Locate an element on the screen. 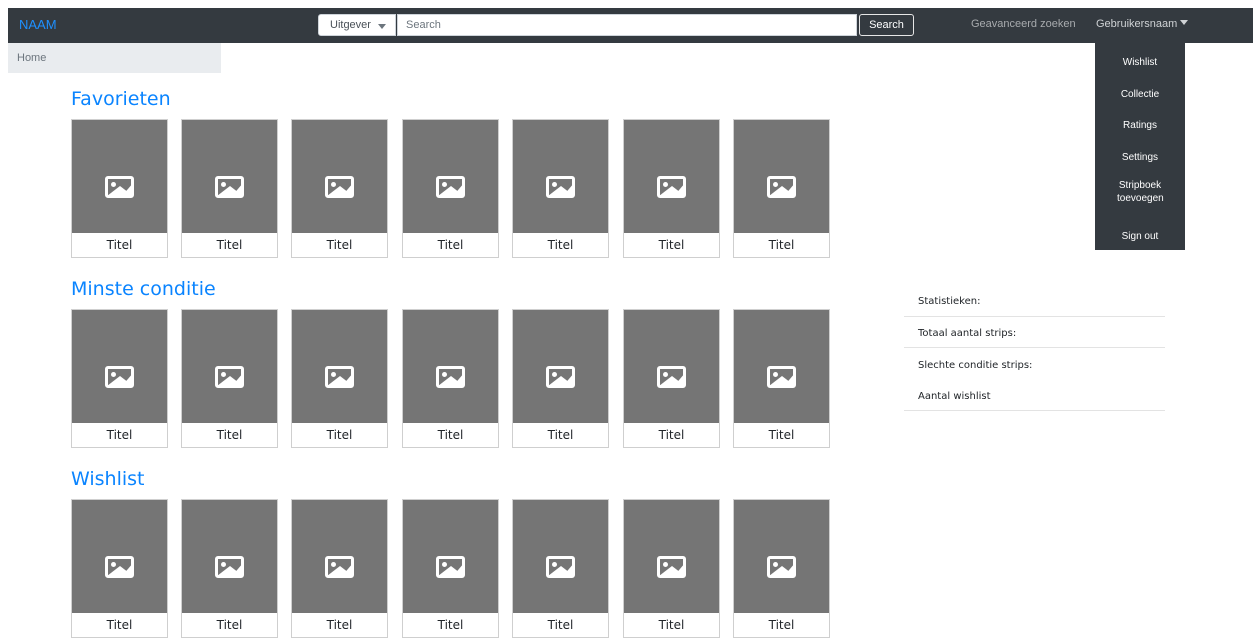 The width and height of the screenshot is (1253, 639). user-menu-toggle: Gebruikersnaam is located at coordinates (1142, 24).